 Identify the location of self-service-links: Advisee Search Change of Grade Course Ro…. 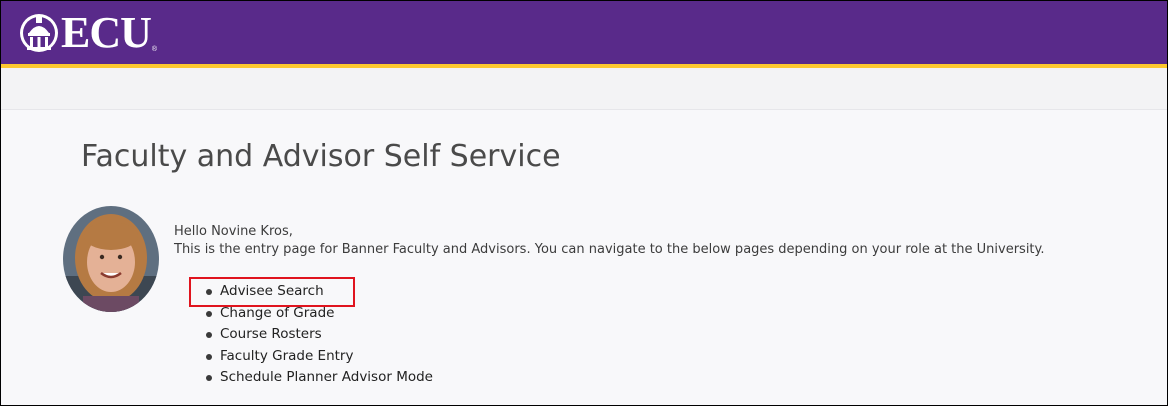
(319, 335).